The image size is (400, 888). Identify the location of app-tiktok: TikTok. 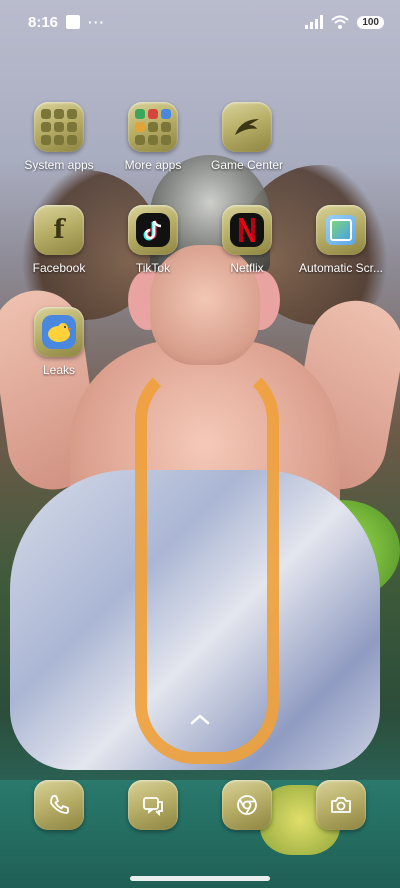
(153, 240).